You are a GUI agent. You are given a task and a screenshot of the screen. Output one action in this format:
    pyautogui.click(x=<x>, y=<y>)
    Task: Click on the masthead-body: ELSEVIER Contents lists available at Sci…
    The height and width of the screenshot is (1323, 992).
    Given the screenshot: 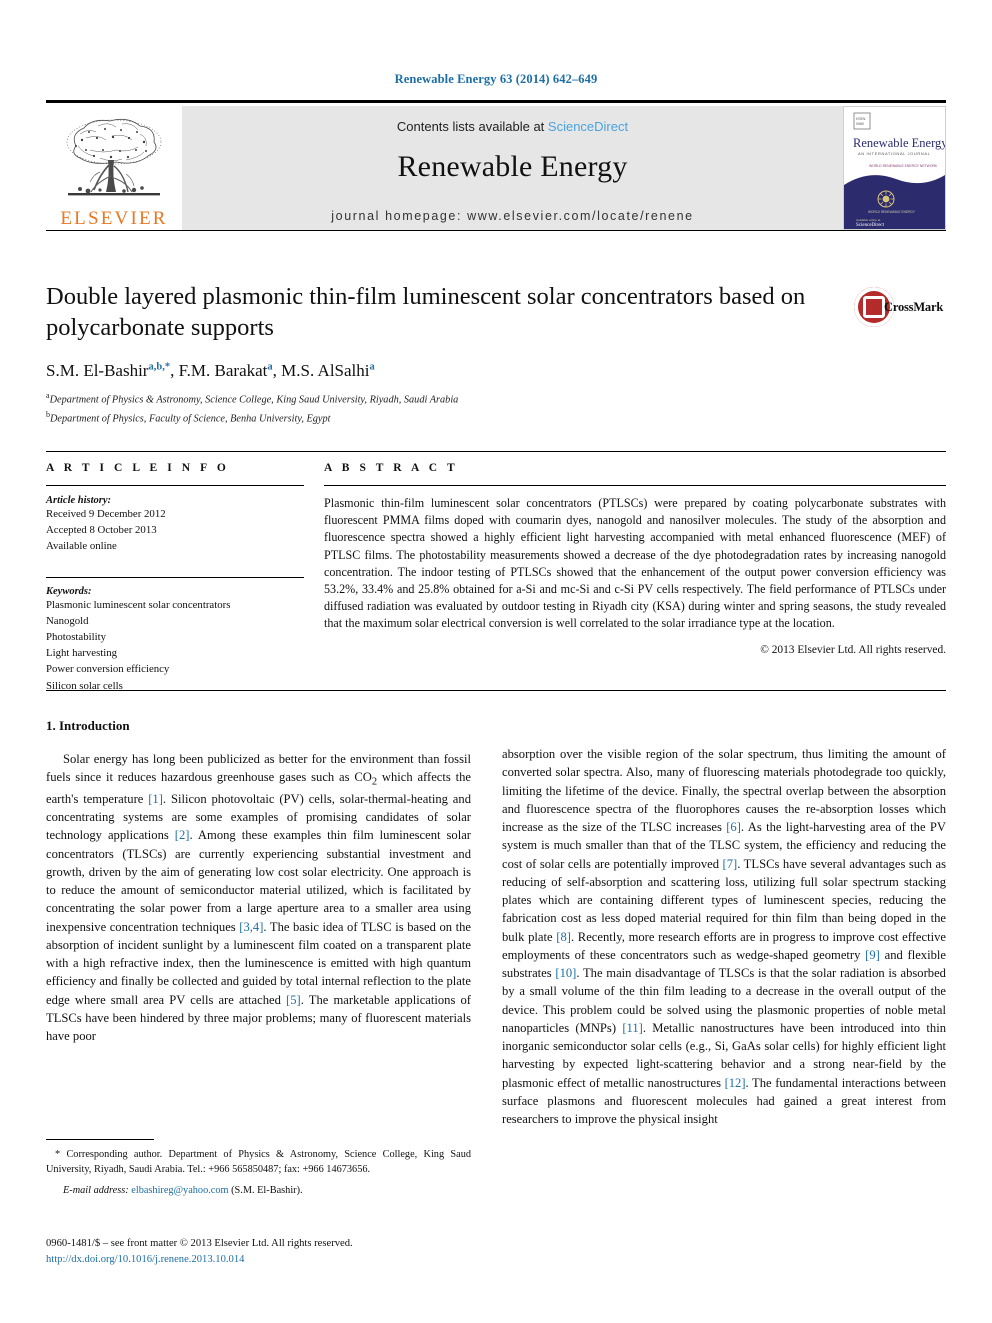 What is the action you would take?
    pyautogui.click(x=496, y=168)
    